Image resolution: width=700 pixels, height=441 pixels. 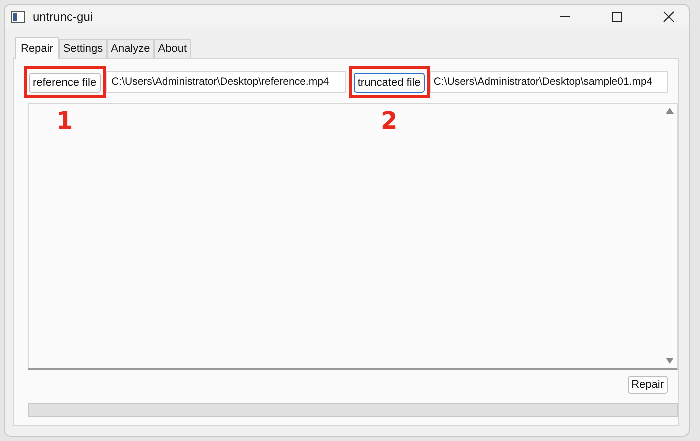 I want to click on annotation-number: 2, so click(x=389, y=121).